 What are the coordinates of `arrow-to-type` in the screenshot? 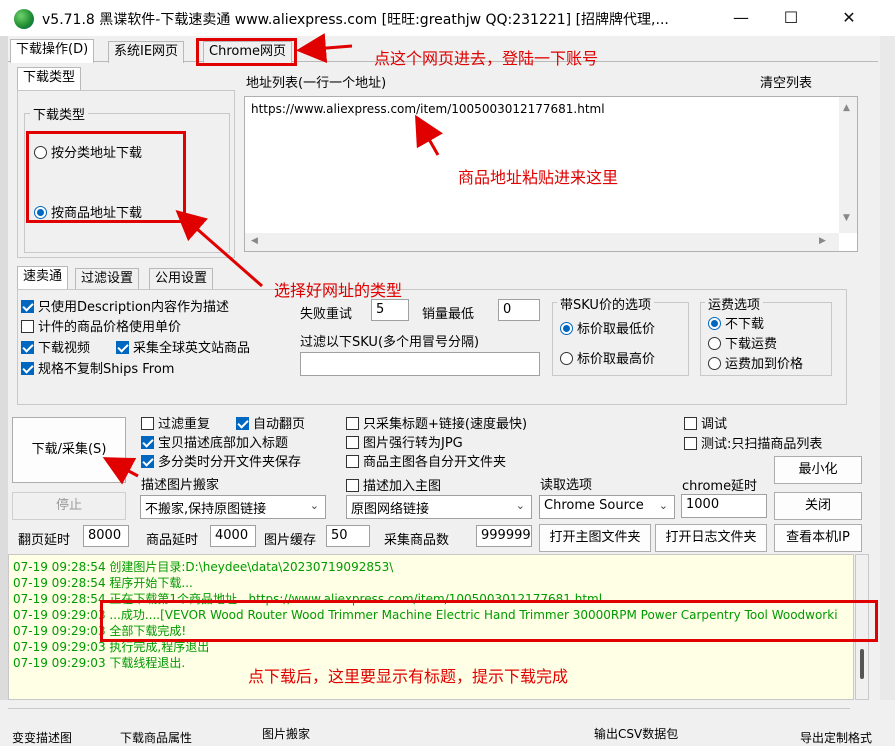 It's located at (219, 249).